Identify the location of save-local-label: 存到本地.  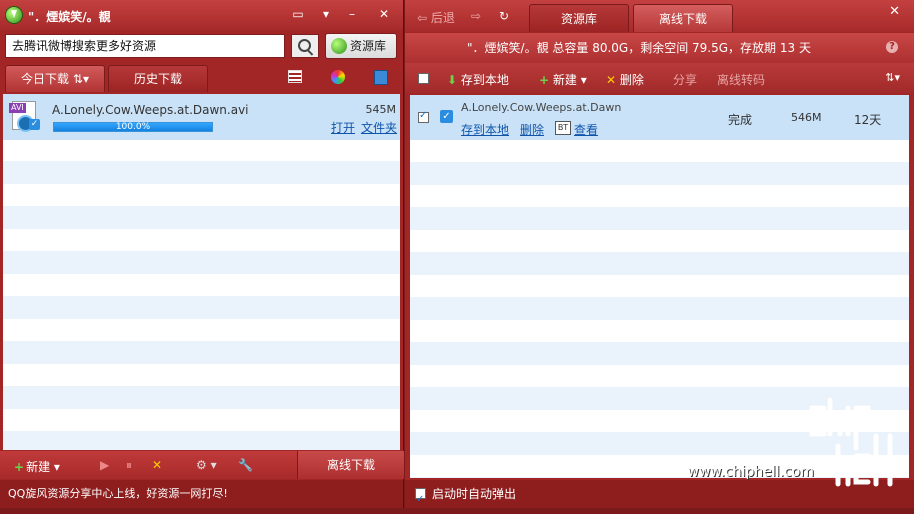
(484, 80).